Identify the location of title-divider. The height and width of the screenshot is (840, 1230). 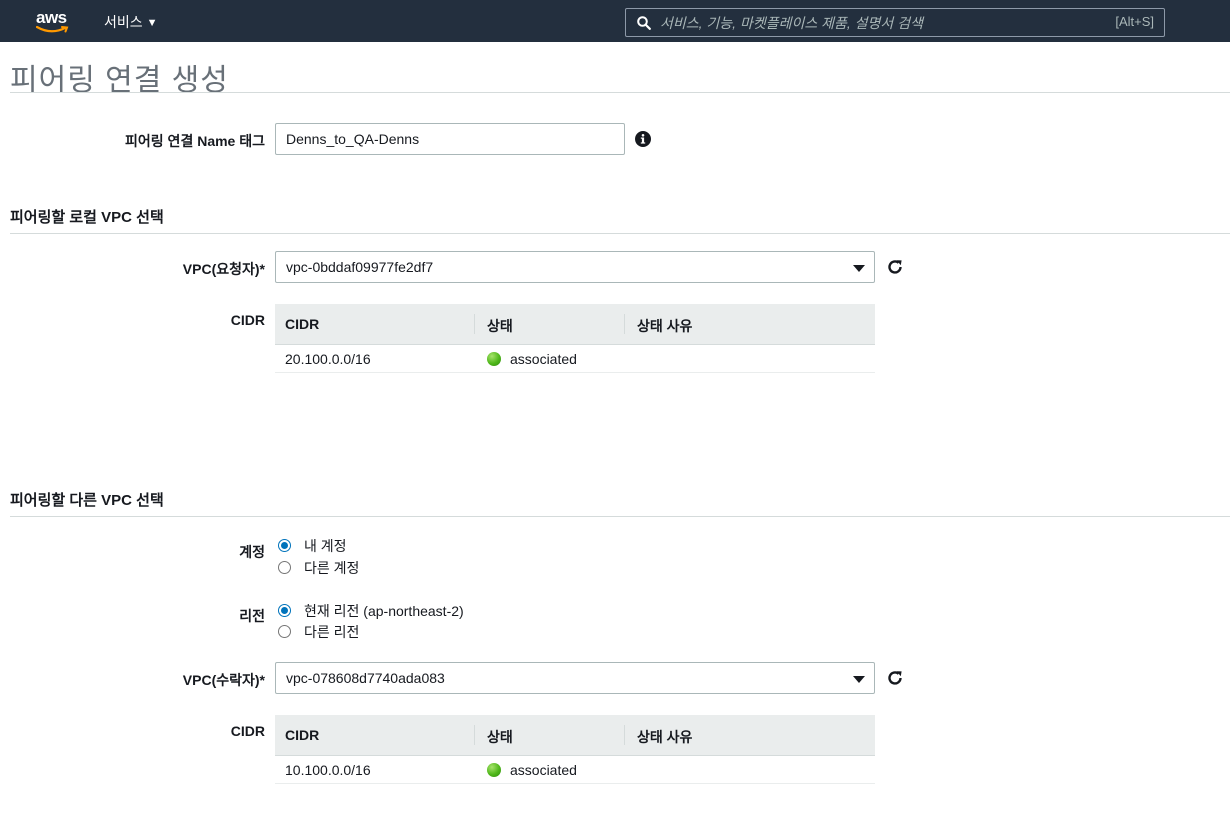
(620, 92).